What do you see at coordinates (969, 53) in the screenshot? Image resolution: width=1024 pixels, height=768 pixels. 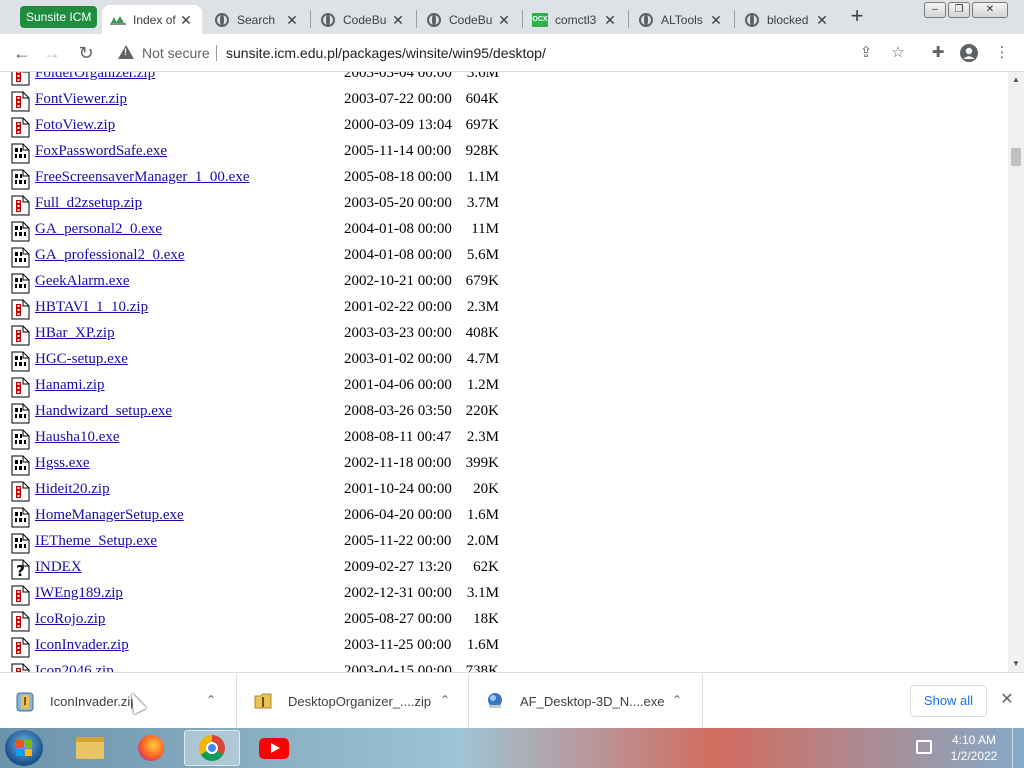 I see `profile-icon` at bounding box center [969, 53].